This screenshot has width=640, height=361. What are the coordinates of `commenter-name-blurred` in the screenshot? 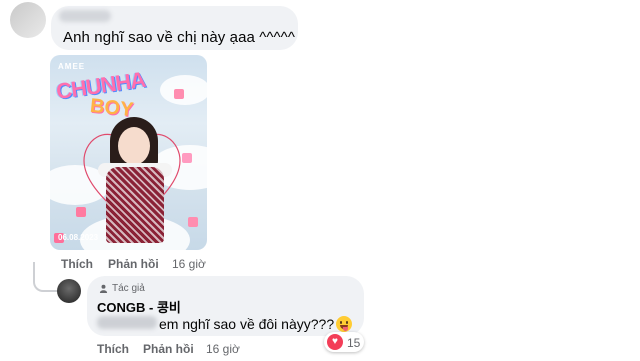 It's located at (85, 16).